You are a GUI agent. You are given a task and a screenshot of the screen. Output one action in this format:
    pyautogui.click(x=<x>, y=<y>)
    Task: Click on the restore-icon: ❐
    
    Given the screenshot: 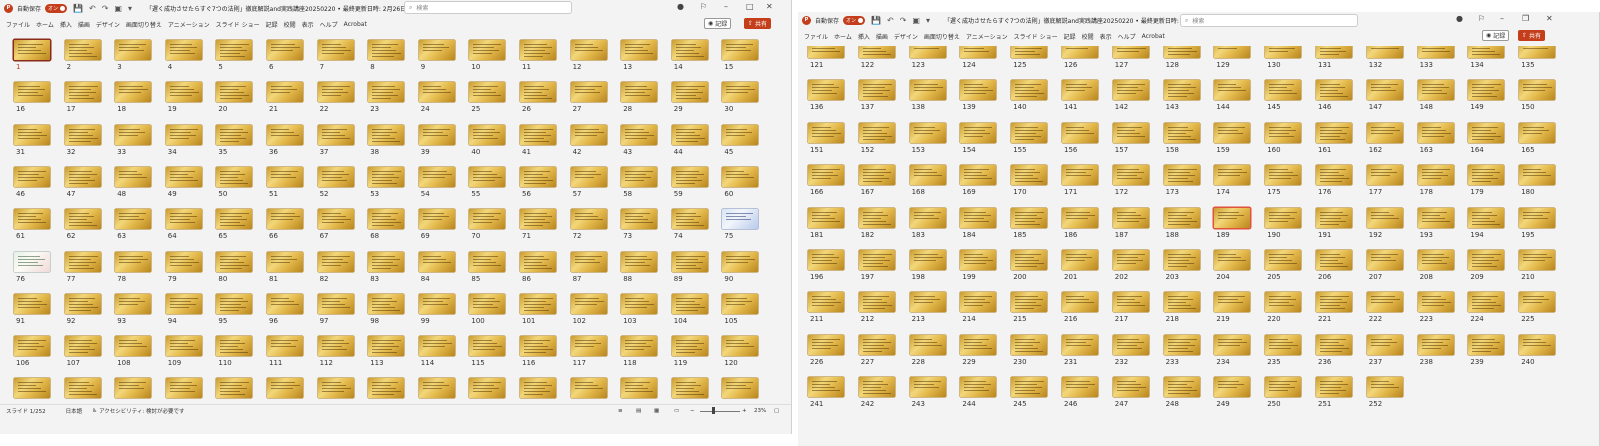 What is the action you would take?
    pyautogui.click(x=1525, y=18)
    